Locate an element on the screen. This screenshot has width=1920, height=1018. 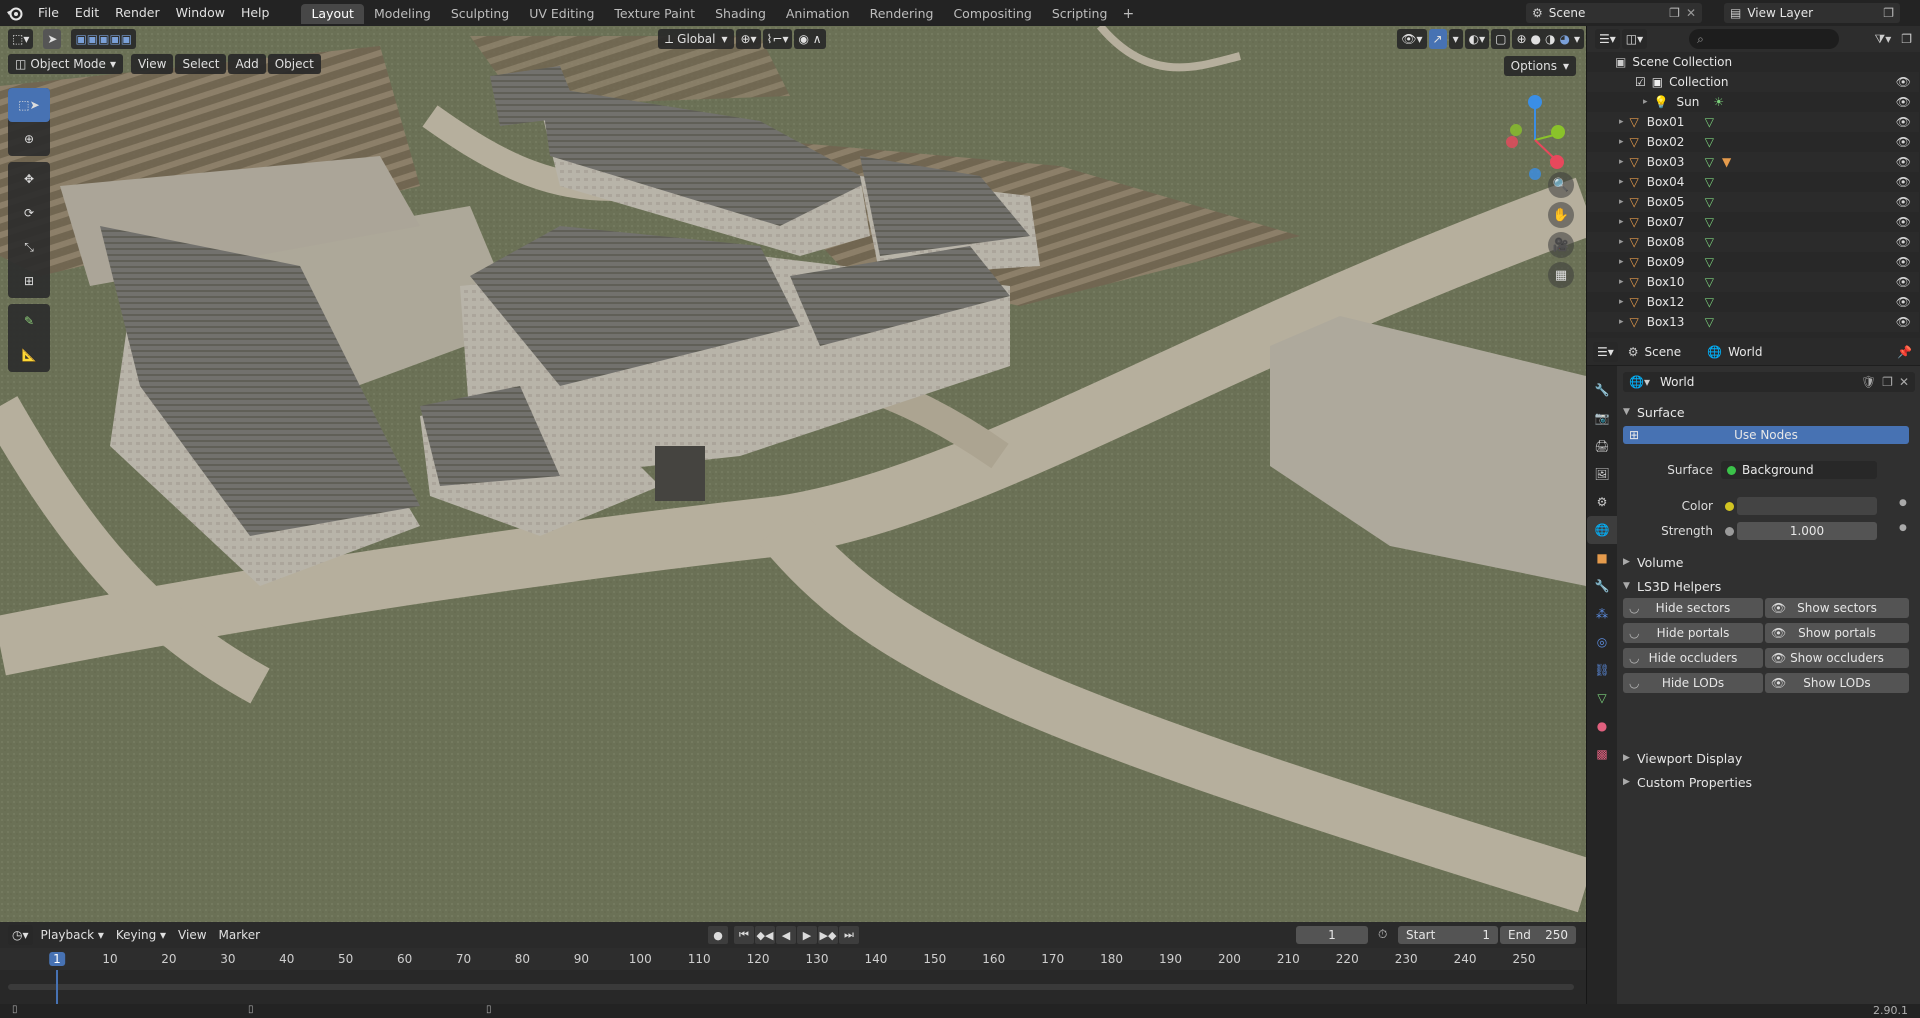
select-mode-buttons: ▣▣▣▣▣ is located at coordinates (104, 39).